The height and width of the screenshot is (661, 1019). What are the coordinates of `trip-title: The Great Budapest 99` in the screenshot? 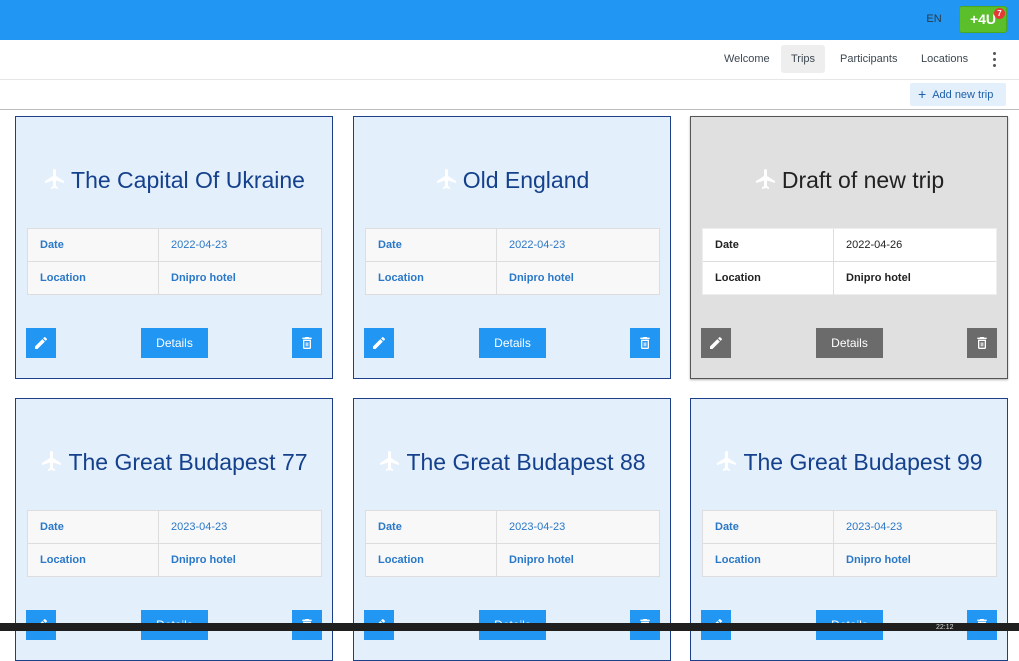 It's located at (849, 462).